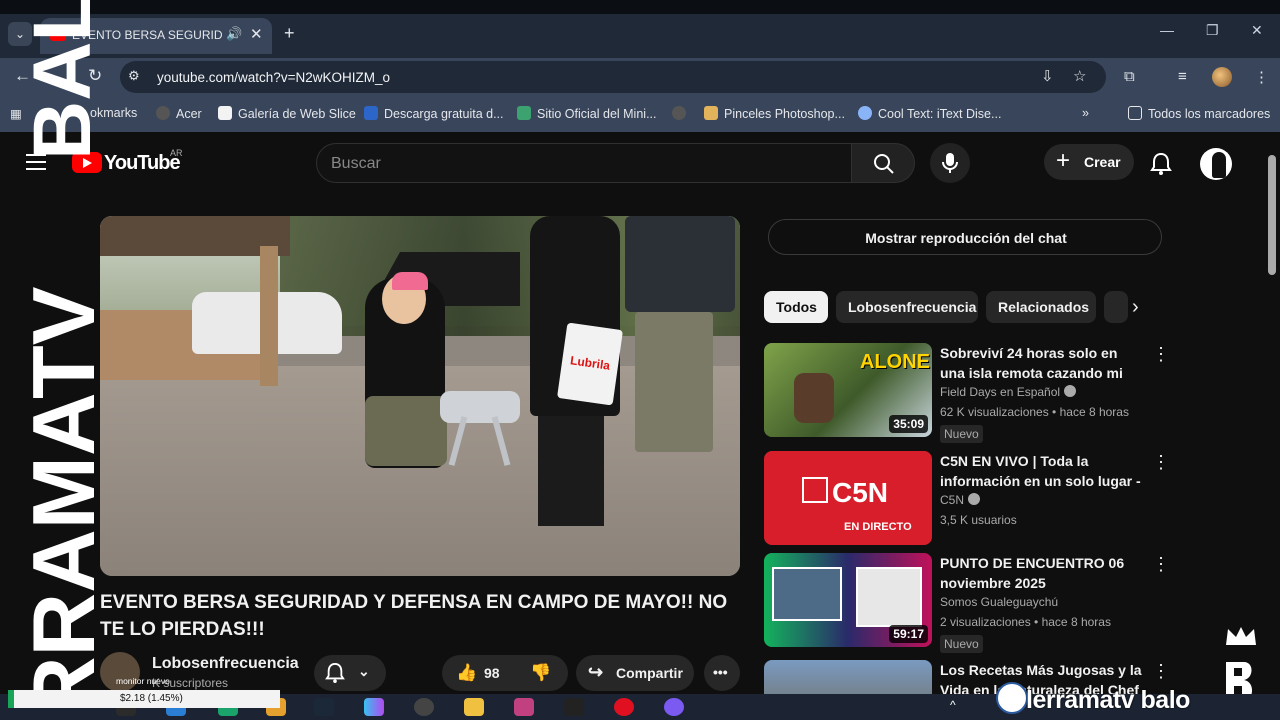 This screenshot has width=1280, height=720. Describe the element at coordinates (640, 7) in the screenshot. I see `top-strip` at that location.